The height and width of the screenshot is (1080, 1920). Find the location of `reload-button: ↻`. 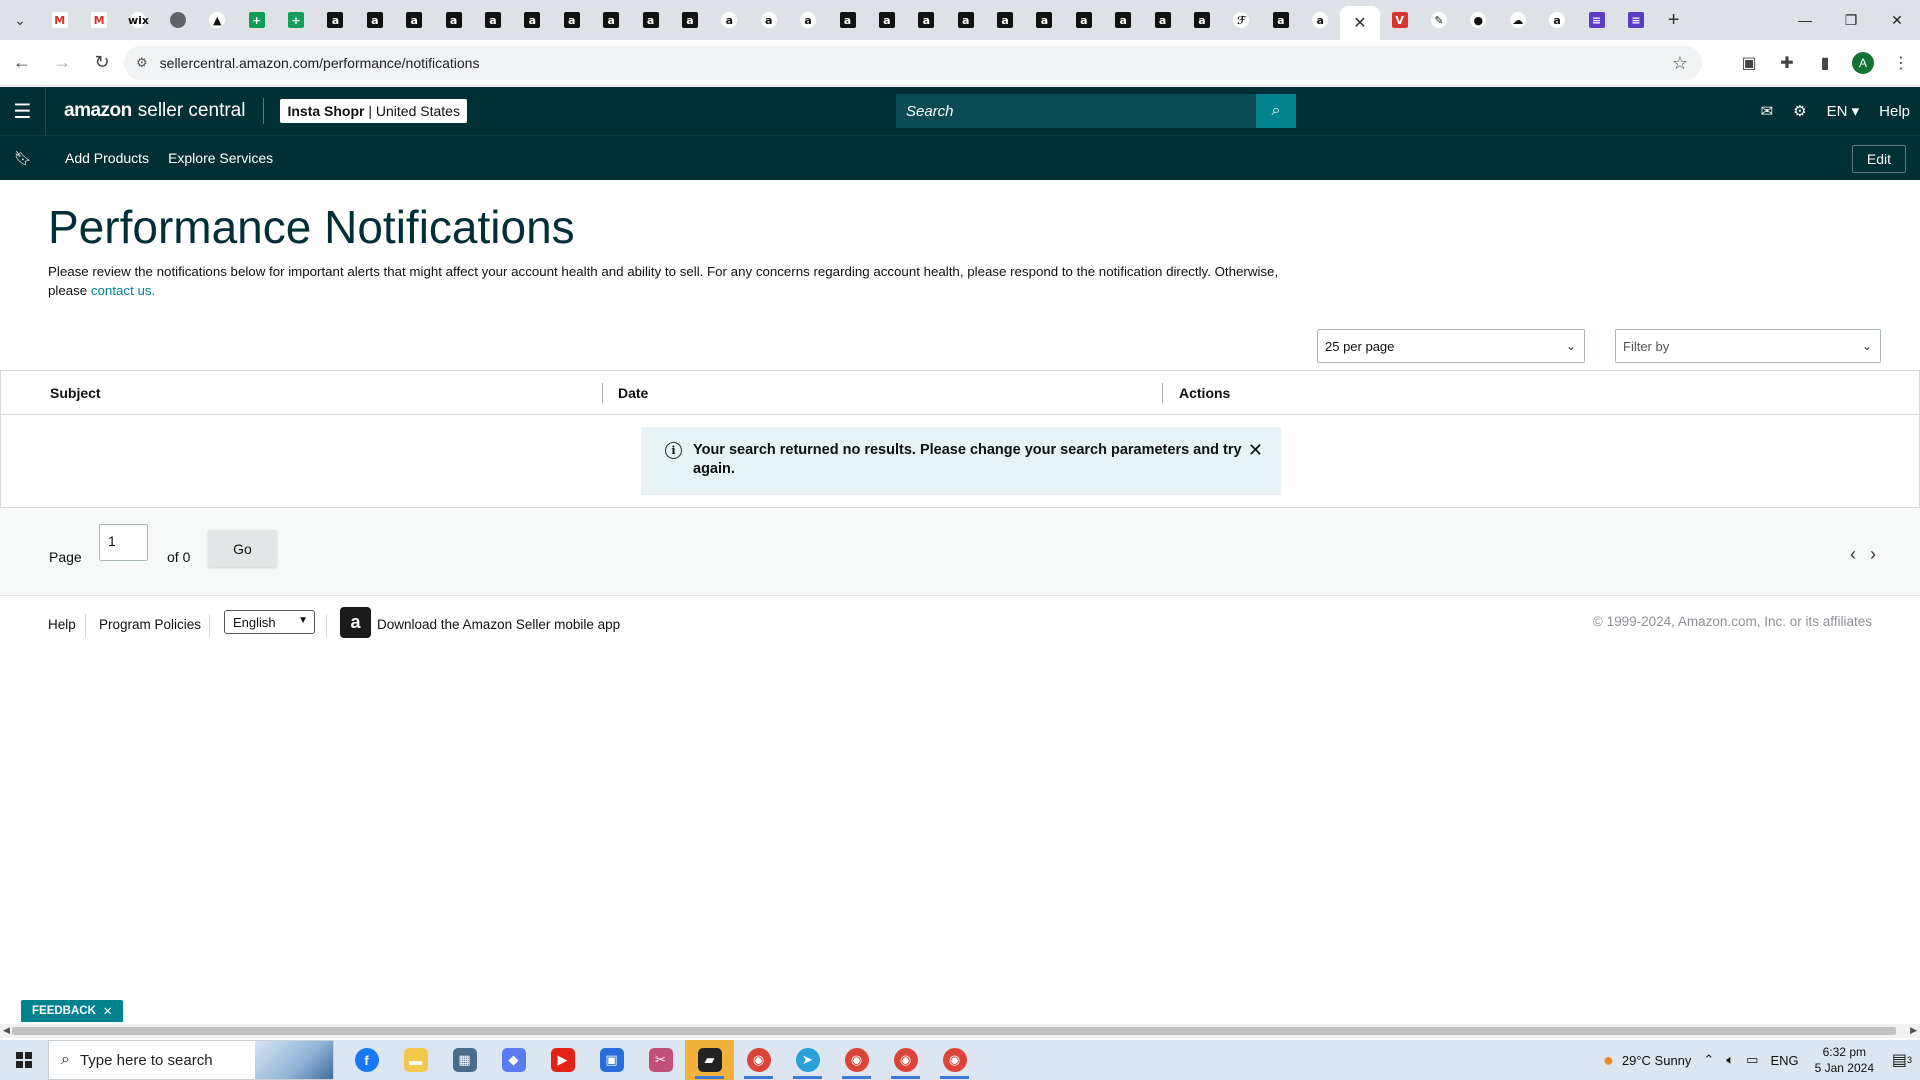

reload-button: ↻ is located at coordinates (102, 63).